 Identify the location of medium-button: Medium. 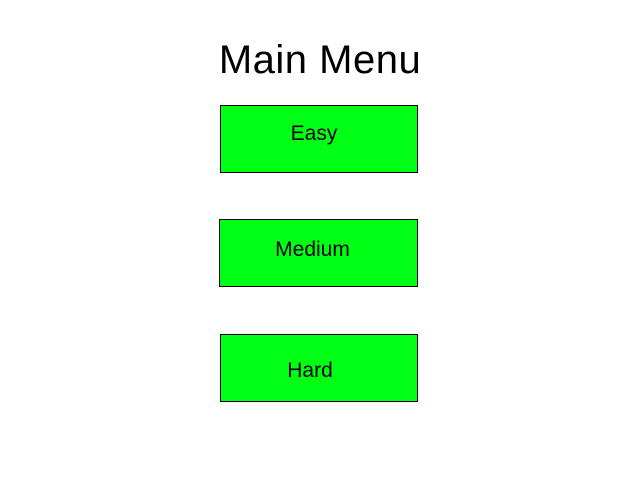
(318, 253).